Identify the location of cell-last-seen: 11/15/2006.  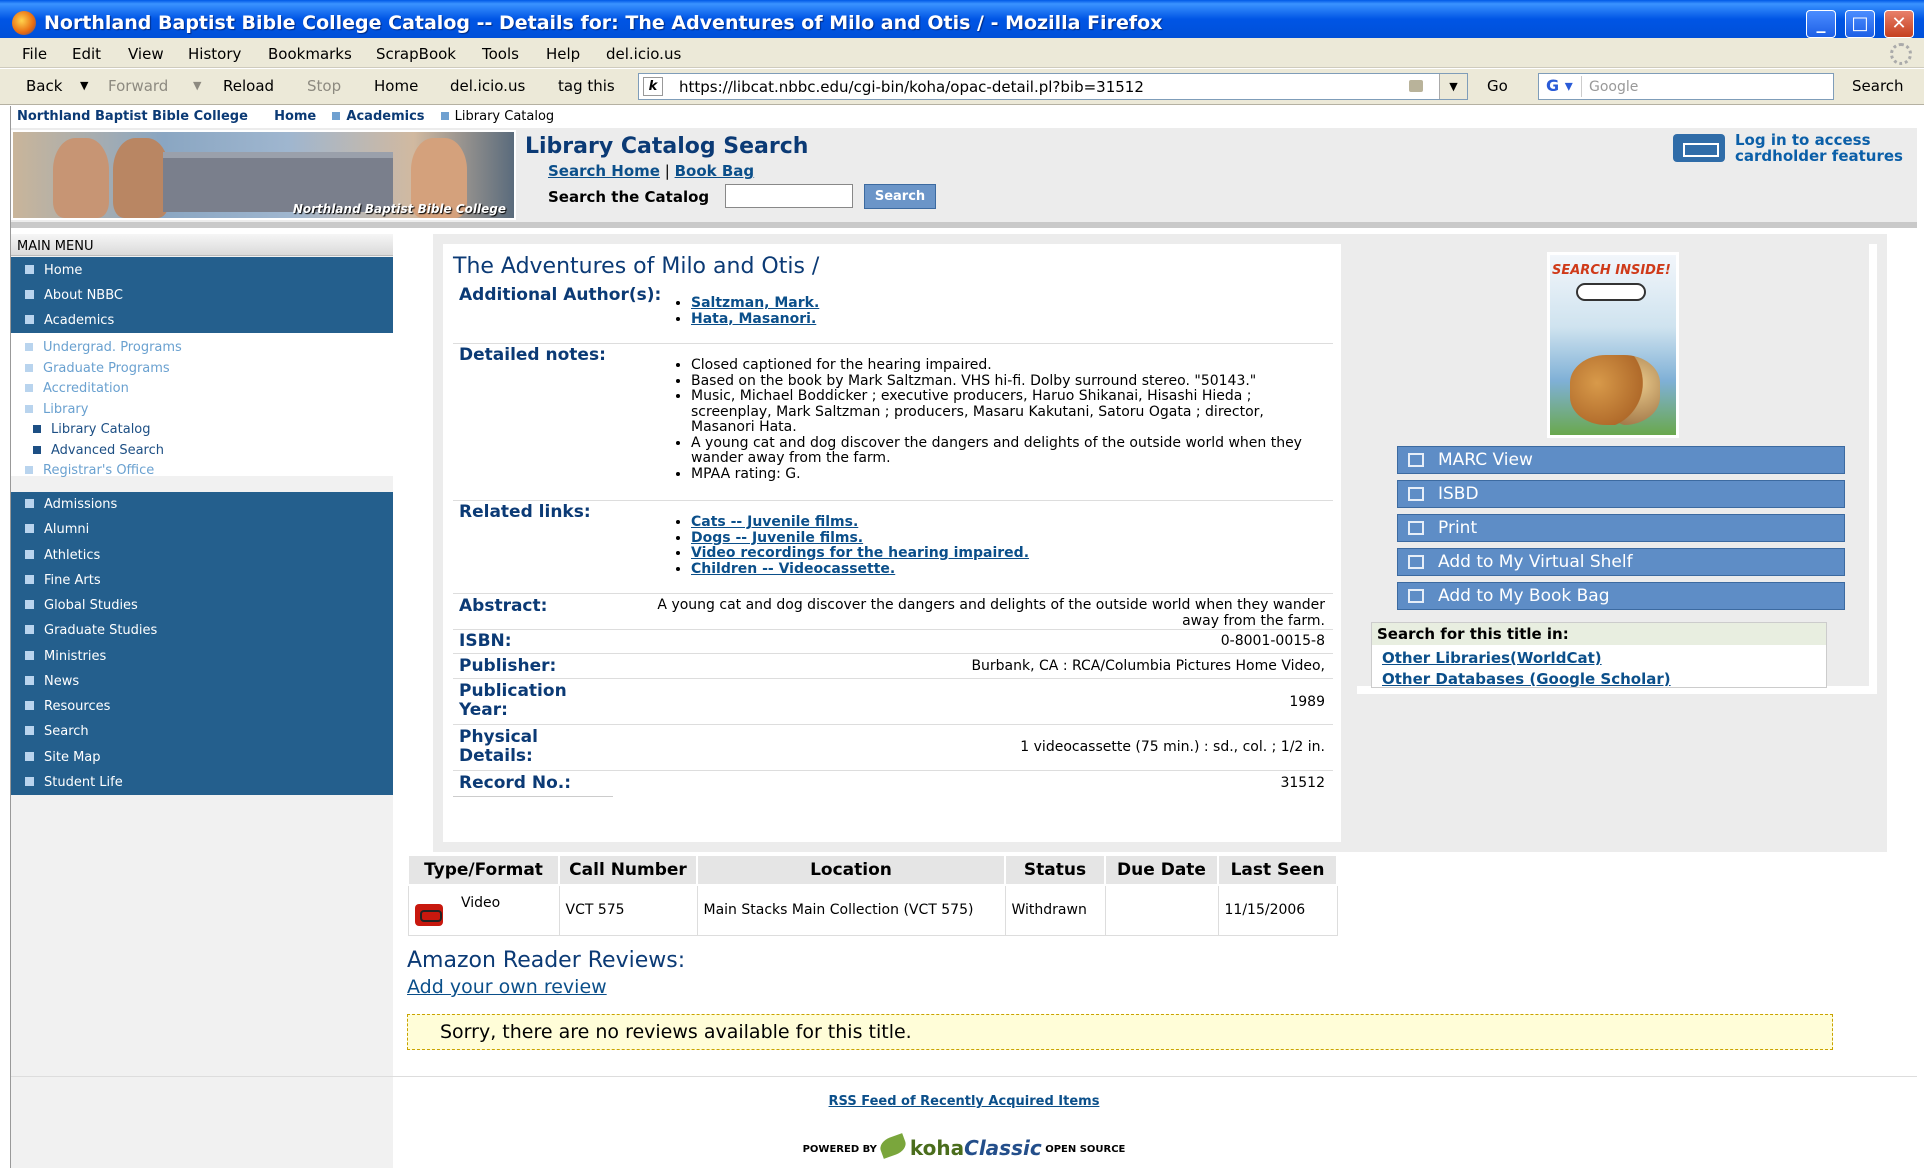
(1277, 910).